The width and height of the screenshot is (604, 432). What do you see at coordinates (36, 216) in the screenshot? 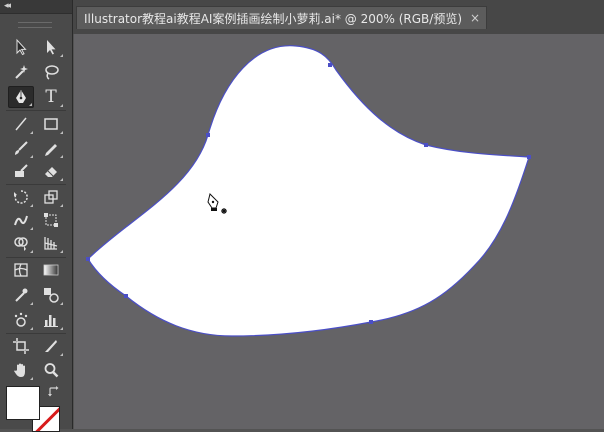
I see `tools-panel: ◂◂ T` at bounding box center [36, 216].